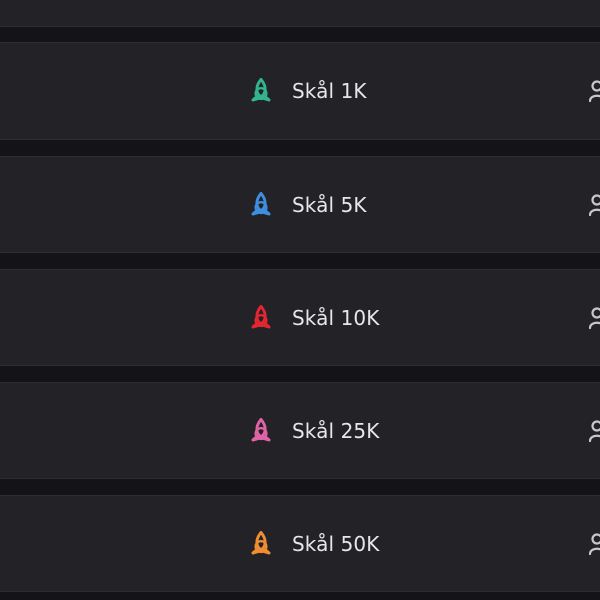 This screenshot has width=600, height=600. I want to click on list-item-partial, so click(300, 13).